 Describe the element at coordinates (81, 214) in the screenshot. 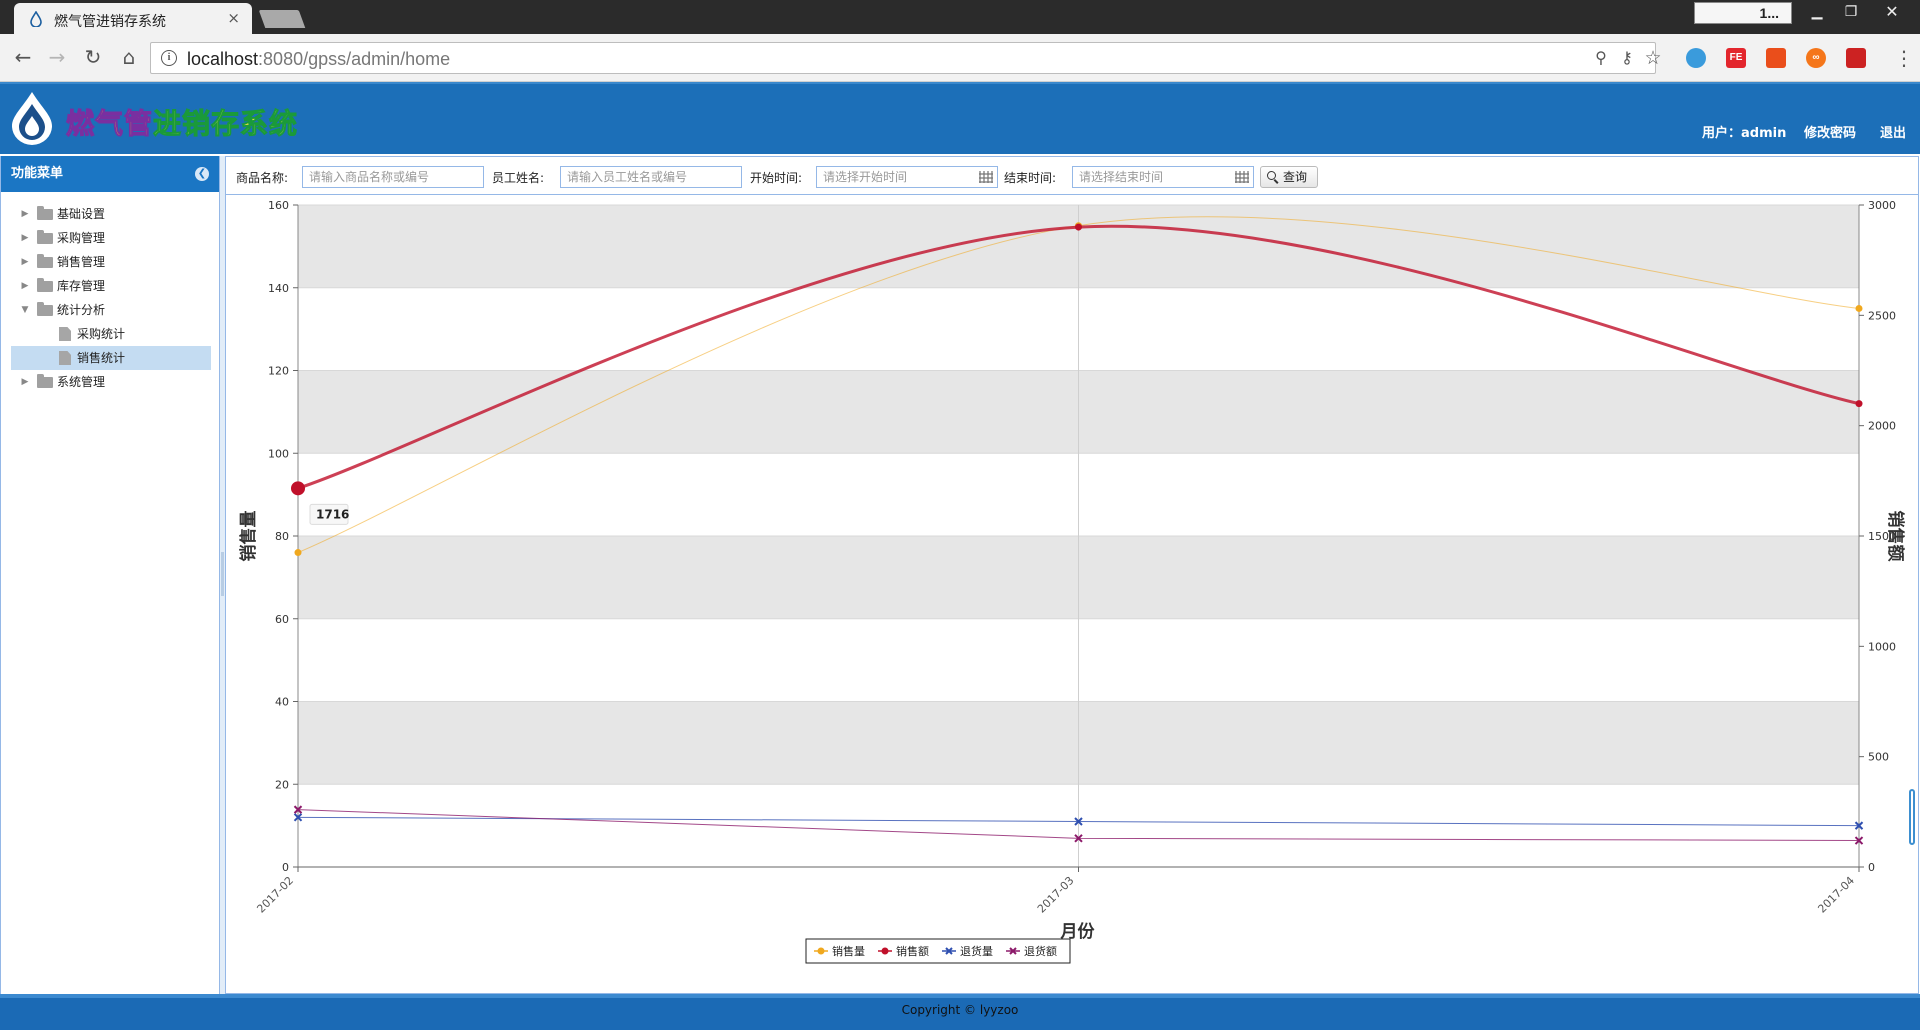

I see `sidebar-item-label: 基础设置` at that location.